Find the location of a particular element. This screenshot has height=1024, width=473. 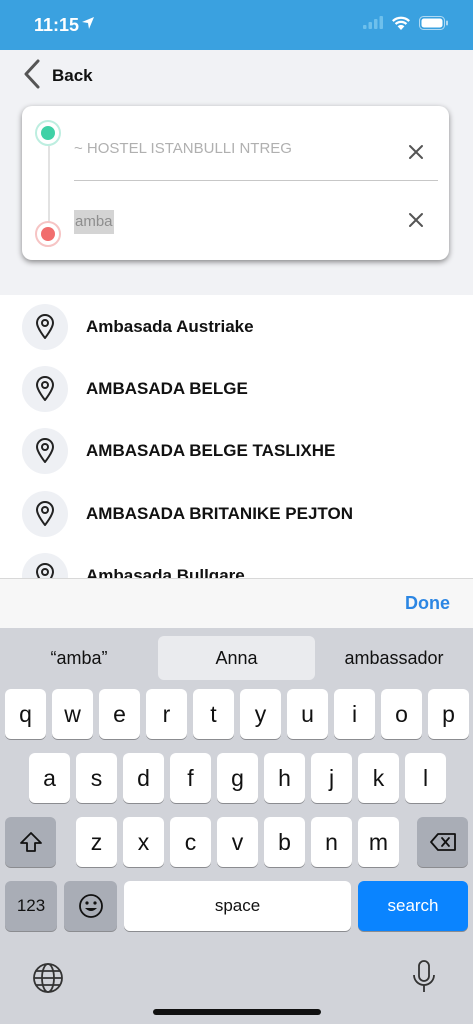

key-h: h is located at coordinates (284, 778).